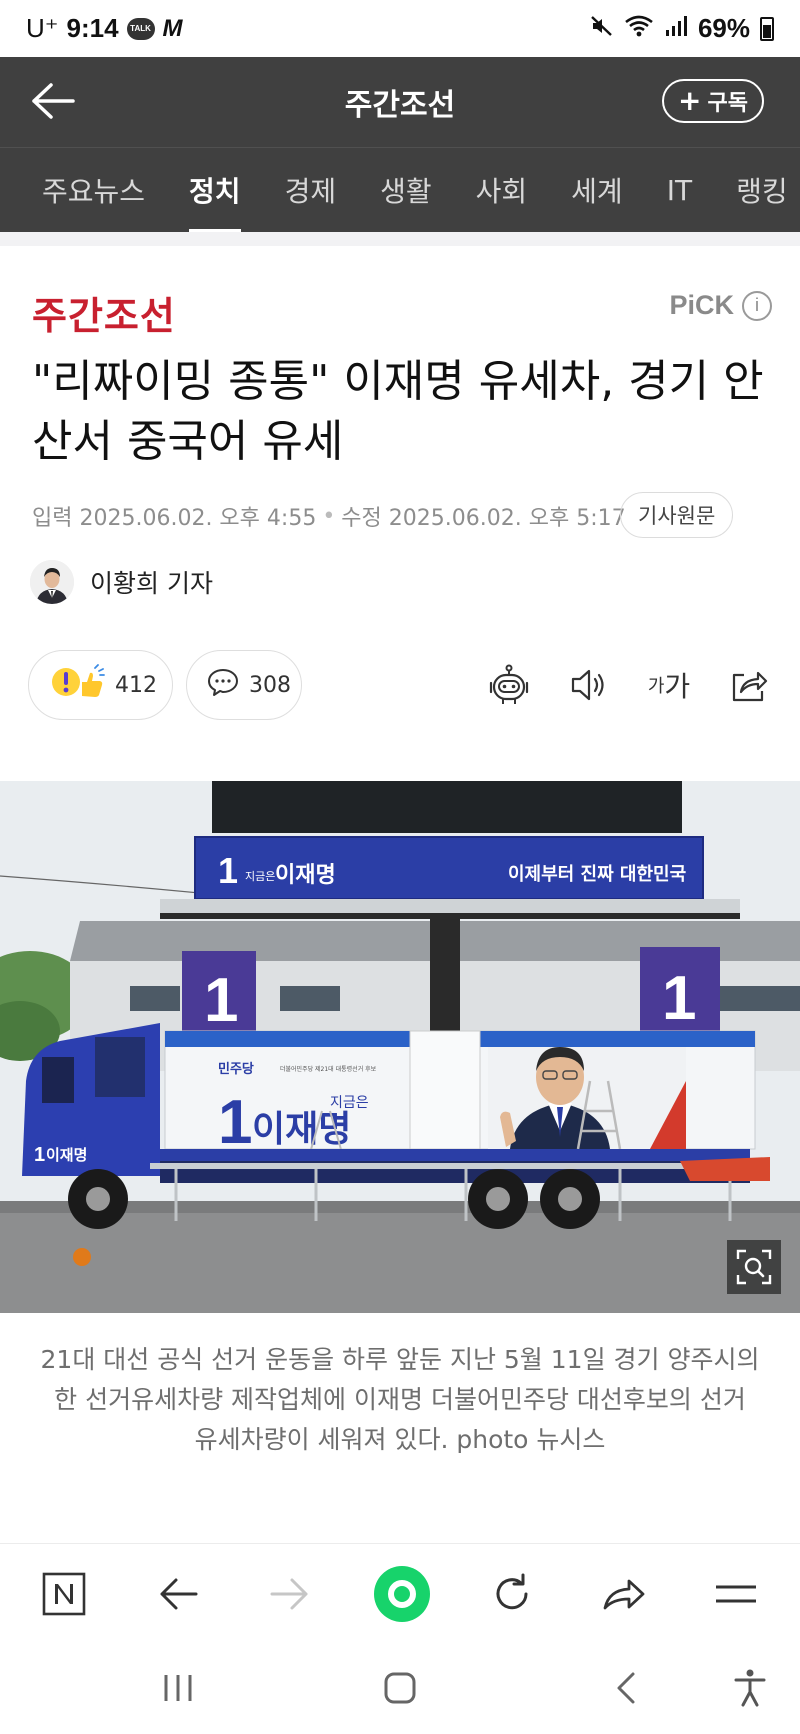 The height and width of the screenshot is (1734, 800). What do you see at coordinates (301, 1129) in the screenshot?
I see `side-name: 이재명` at bounding box center [301, 1129].